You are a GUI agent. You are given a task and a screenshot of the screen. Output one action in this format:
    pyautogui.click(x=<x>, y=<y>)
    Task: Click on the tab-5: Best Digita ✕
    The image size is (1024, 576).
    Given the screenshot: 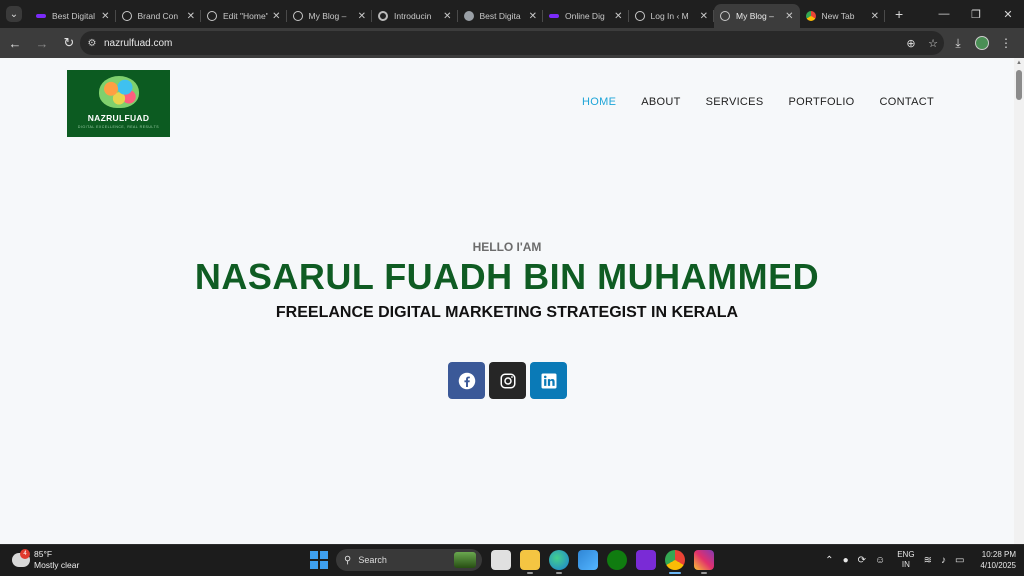 What is the action you would take?
    pyautogui.click(x=501, y=16)
    